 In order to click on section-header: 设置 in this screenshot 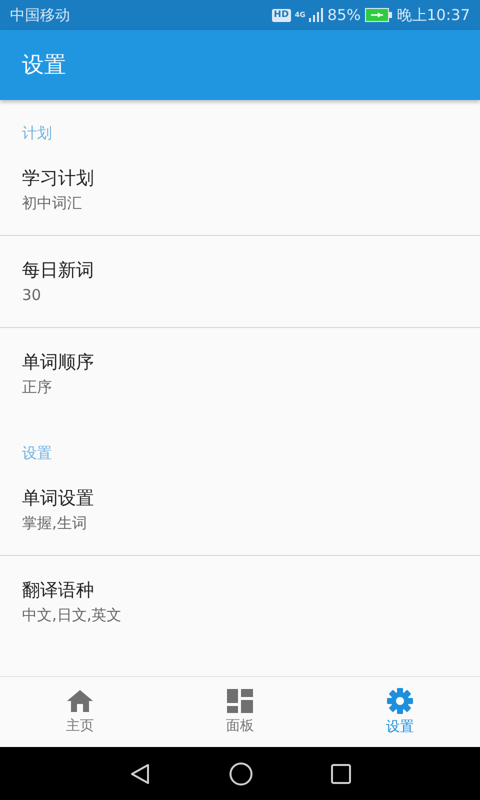, I will do `click(37, 453)`.